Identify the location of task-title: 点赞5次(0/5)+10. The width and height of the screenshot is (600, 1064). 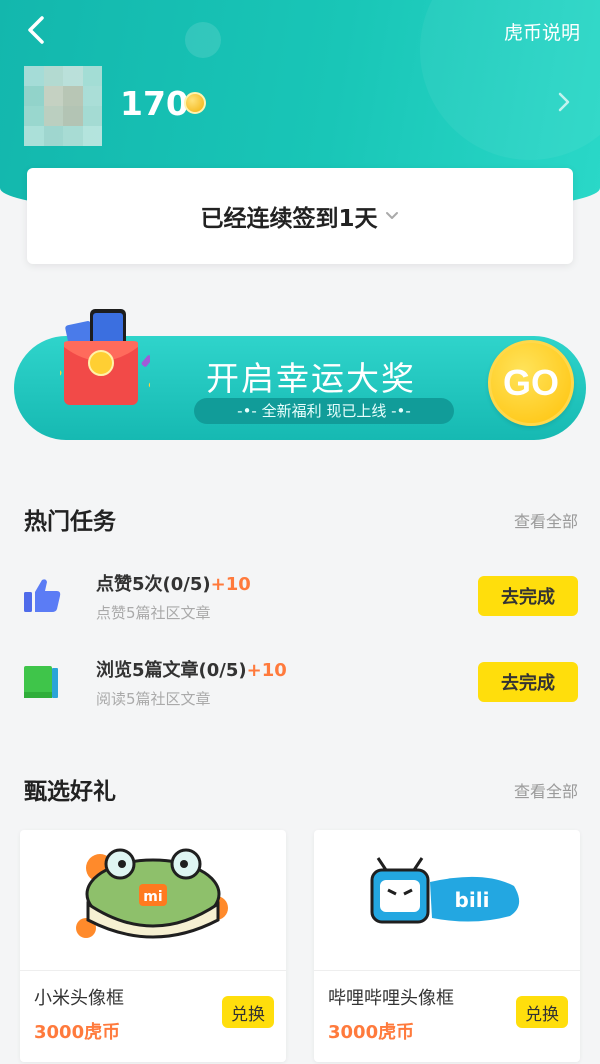
(173, 583).